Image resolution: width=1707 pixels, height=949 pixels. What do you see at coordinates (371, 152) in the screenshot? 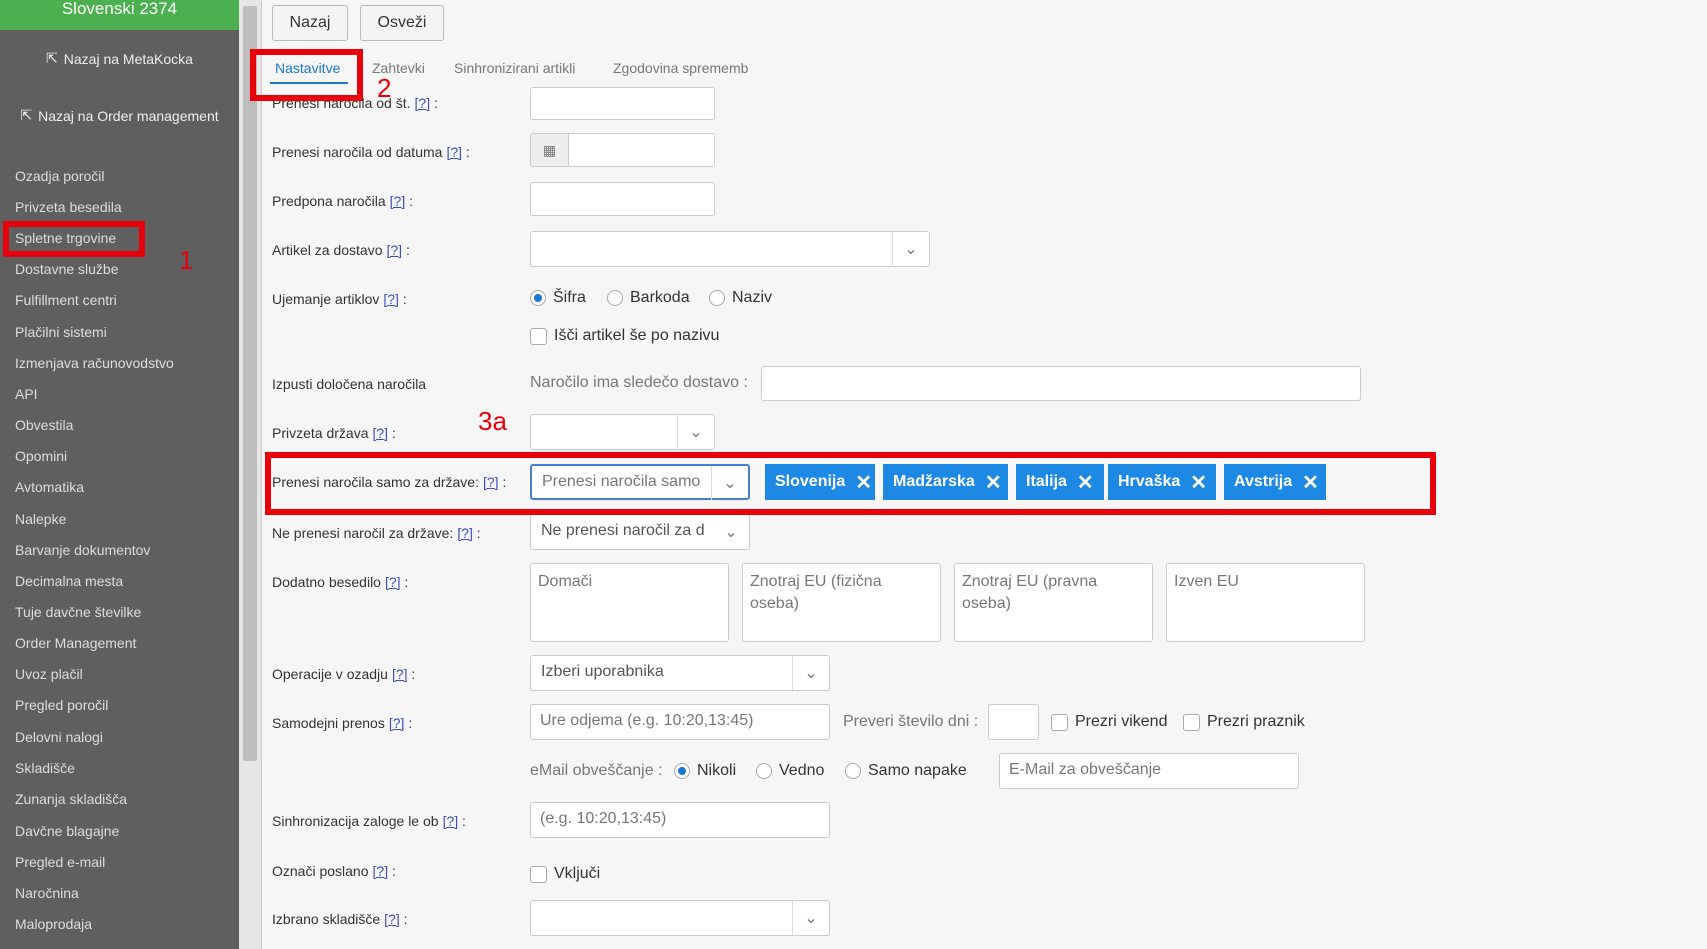
I see `label-prenesi-od-datuma: Prenesi naročila od datuma [?] :` at bounding box center [371, 152].